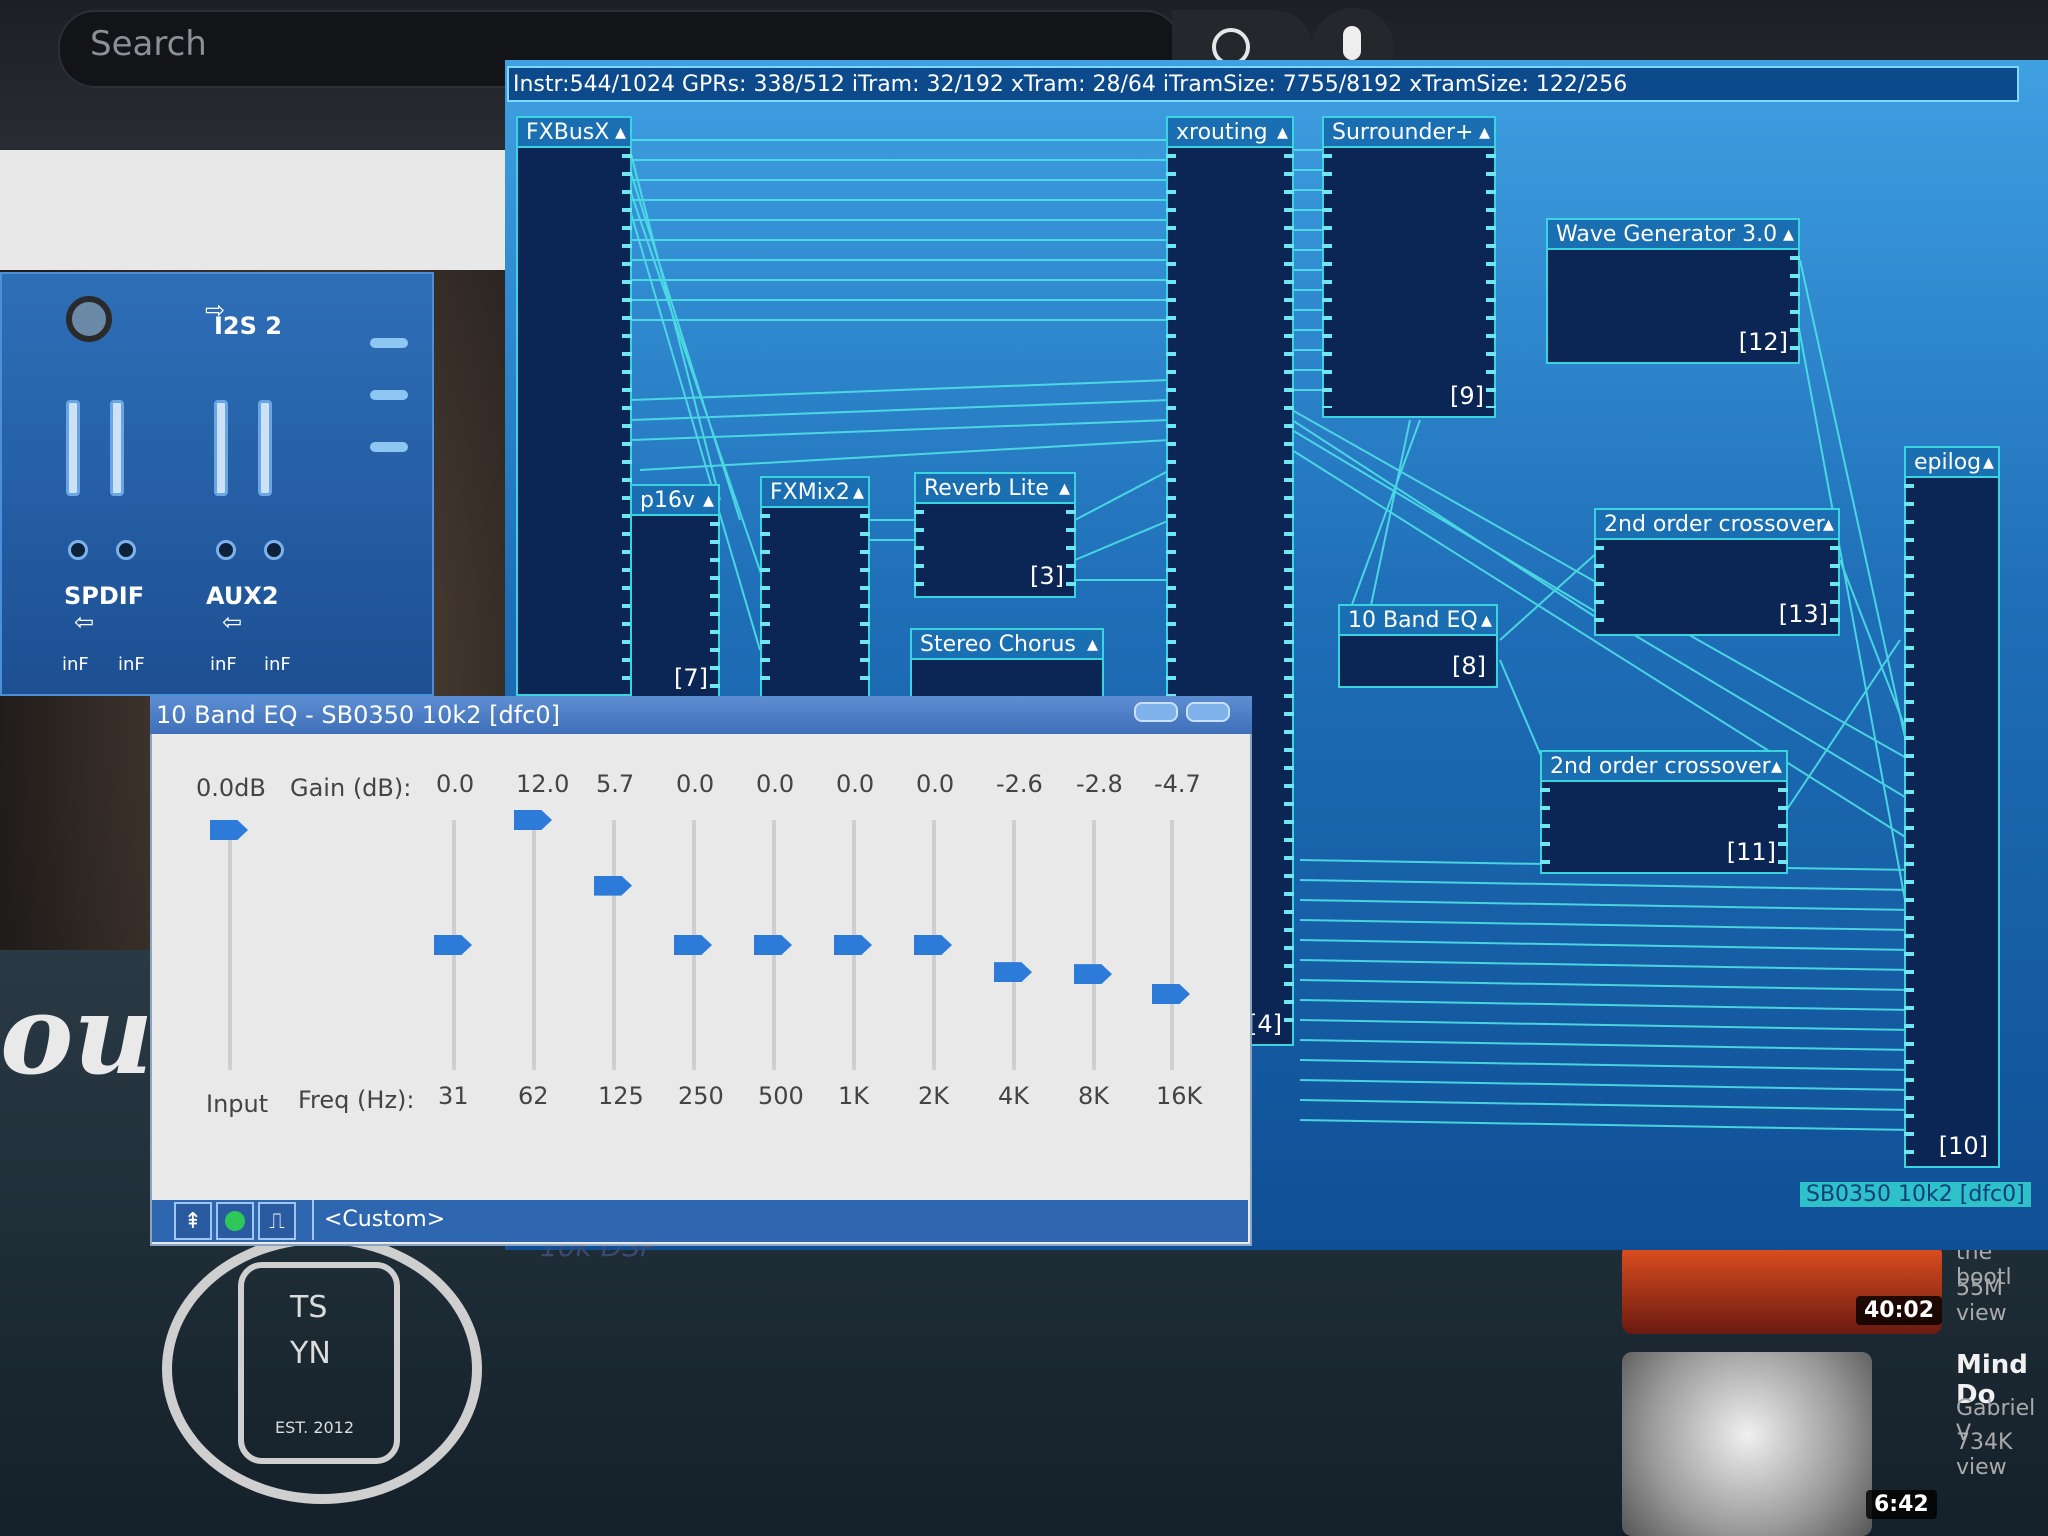 This screenshot has height=1536, width=2048. I want to click on band-gain-readout: 12.0, so click(543, 784).